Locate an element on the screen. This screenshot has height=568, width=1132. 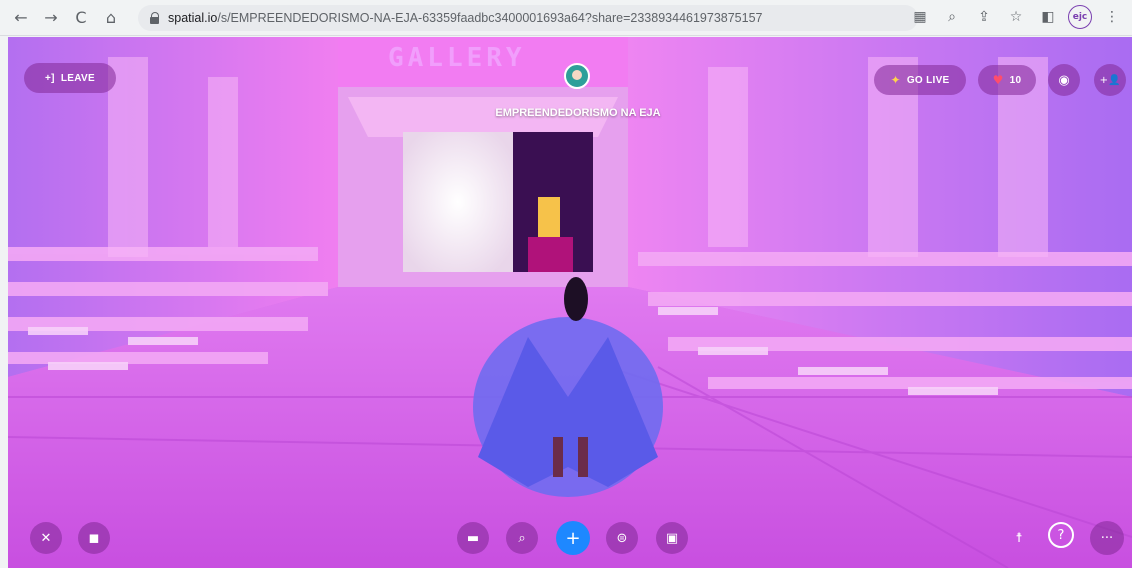
home-icon: ⌂ is located at coordinates (111, 18).